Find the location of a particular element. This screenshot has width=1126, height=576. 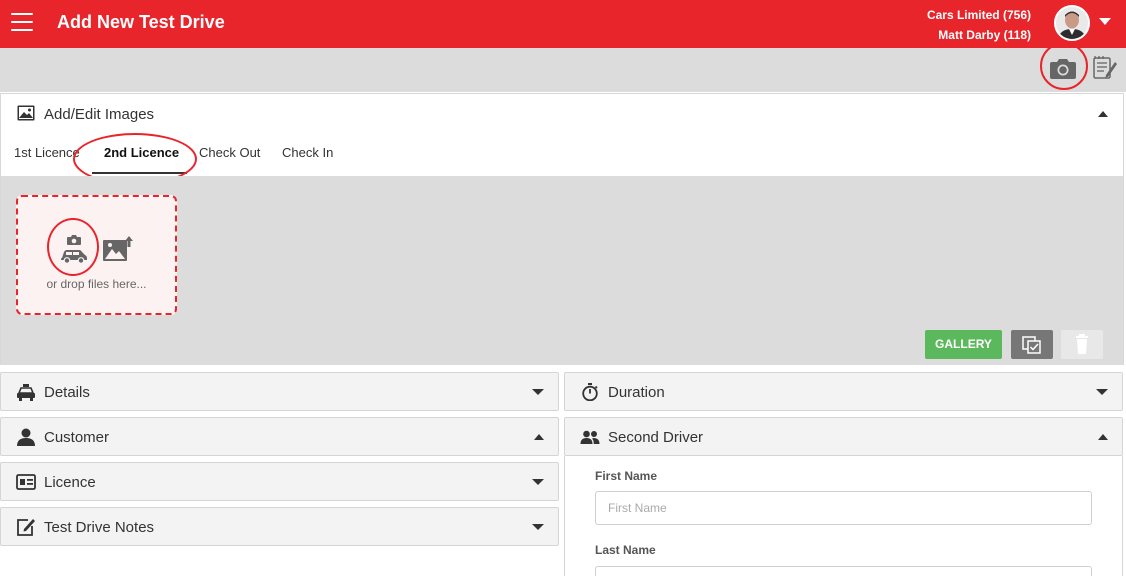

taxi-icon is located at coordinates (26, 392).